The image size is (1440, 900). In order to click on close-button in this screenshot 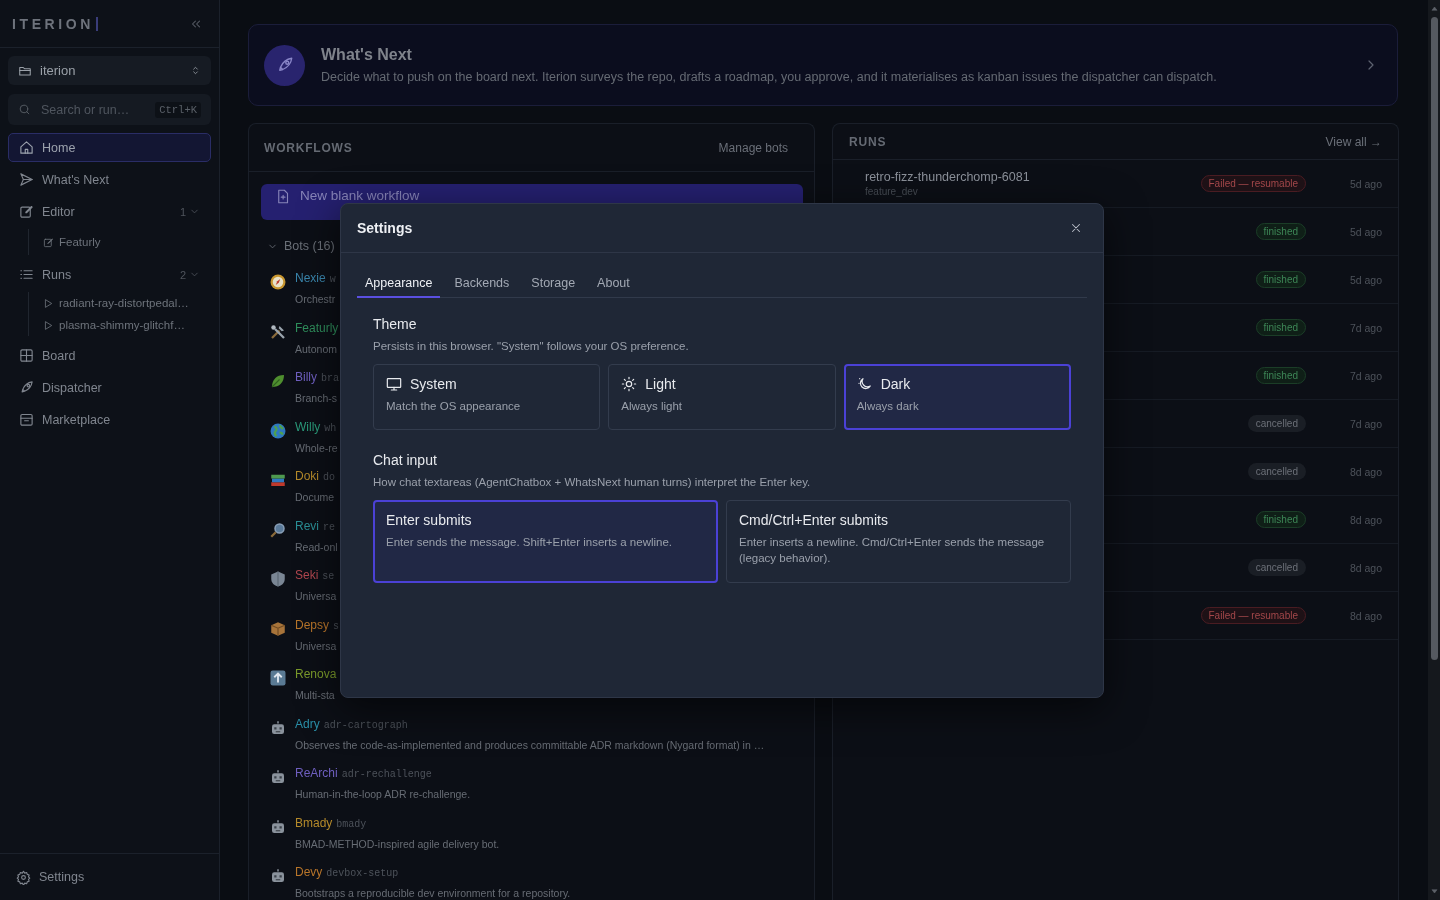, I will do `click(1076, 228)`.